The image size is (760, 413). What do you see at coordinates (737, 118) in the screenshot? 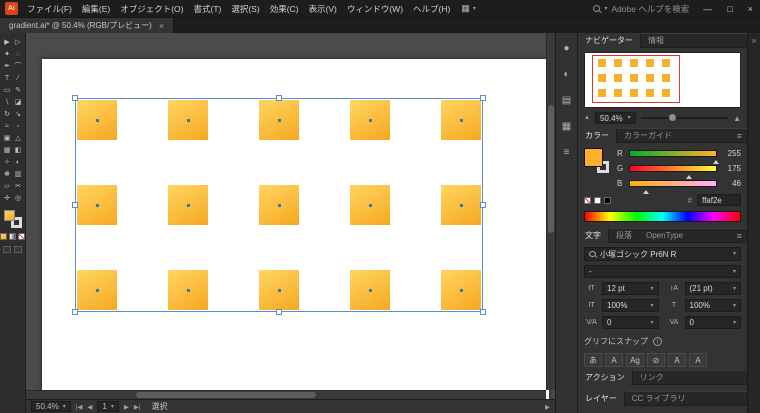
I see `zoom-in-icon: ▲` at bounding box center [737, 118].